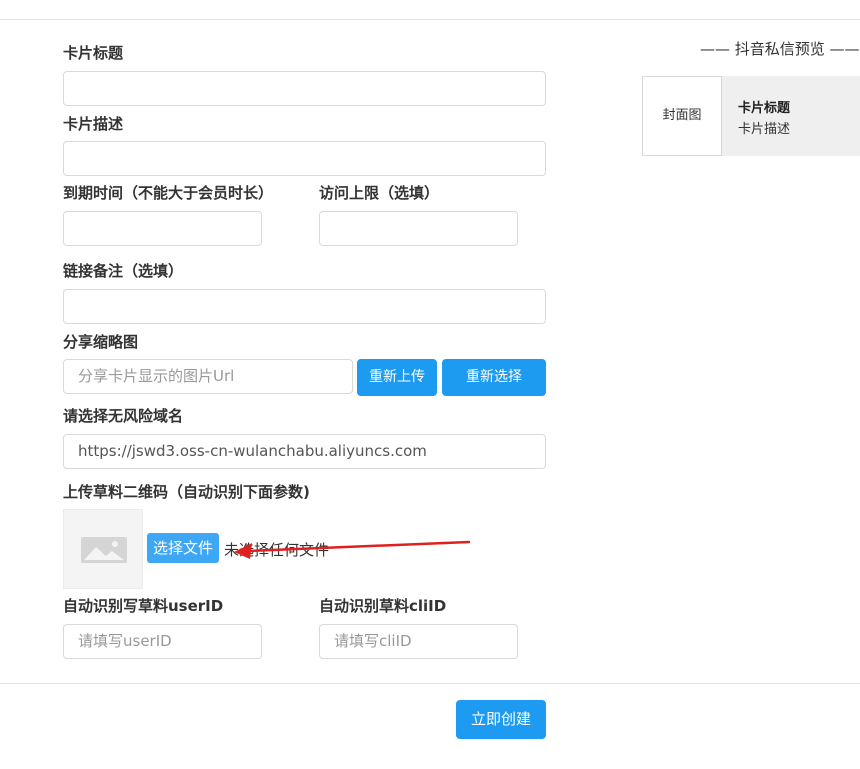 The width and height of the screenshot is (860, 769). I want to click on share-thumb-label: 分享缩略图, so click(101, 342).